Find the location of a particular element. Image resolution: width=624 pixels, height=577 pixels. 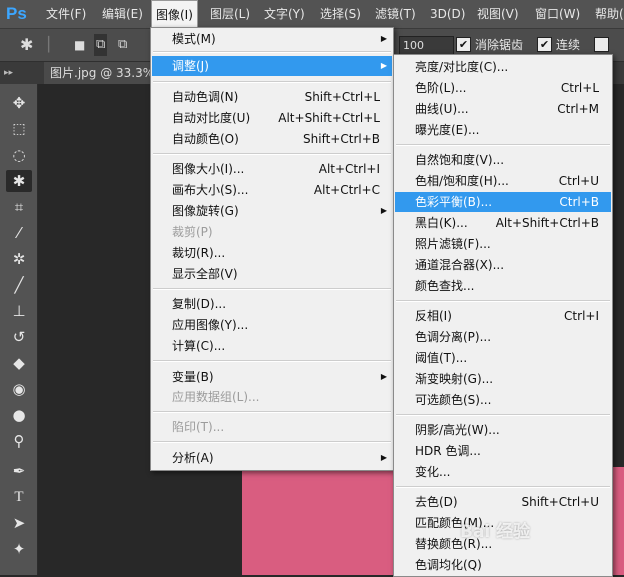

menu-item-image-rotation: 图像旋转(G) ▶ is located at coordinates (272, 211).